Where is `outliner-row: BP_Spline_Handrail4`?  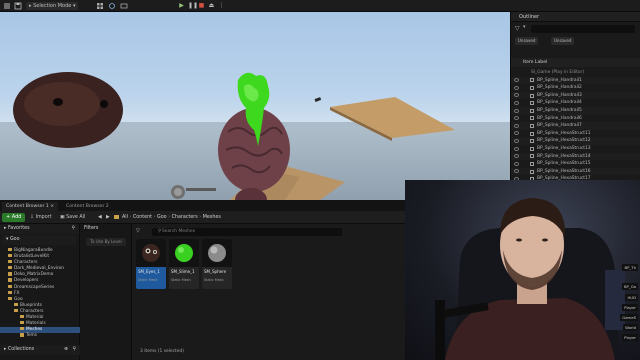
outliner-row: BP_Spline_Handrail4 is located at coordinates (575, 103).